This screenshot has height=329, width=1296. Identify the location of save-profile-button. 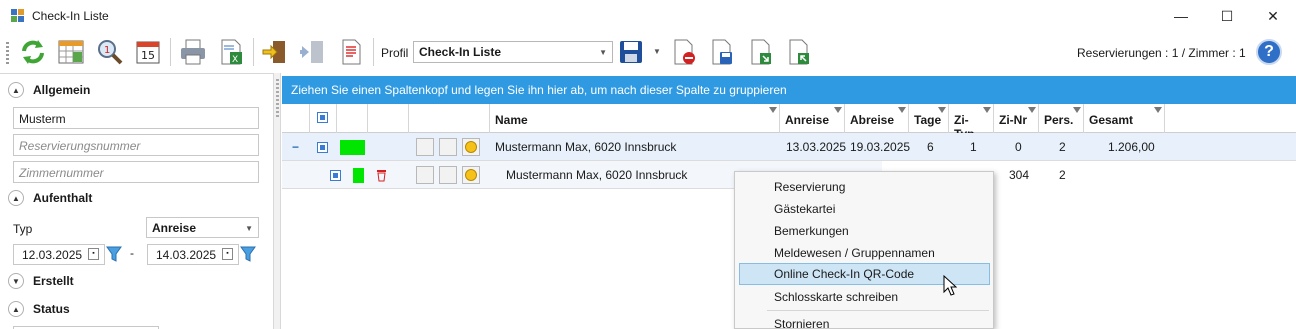
(631, 52).